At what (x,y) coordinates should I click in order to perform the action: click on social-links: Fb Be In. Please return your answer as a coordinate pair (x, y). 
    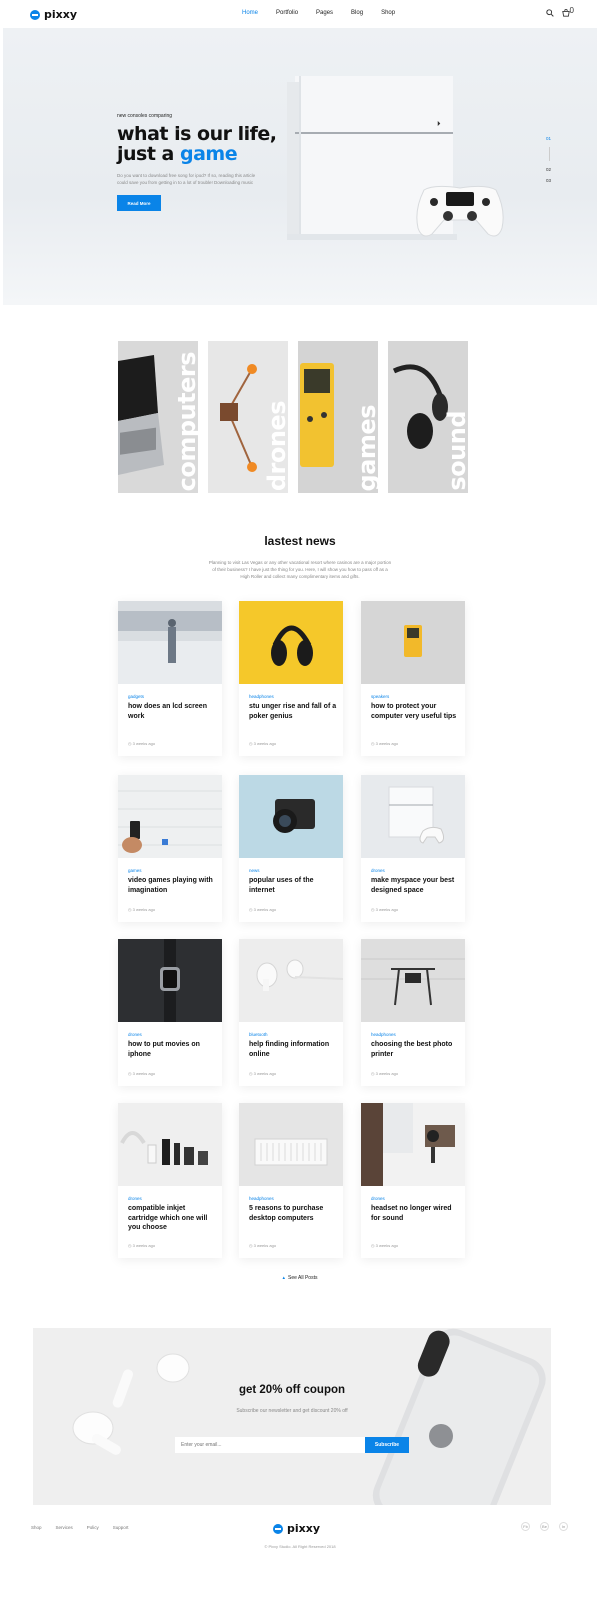
    Looking at the image, I should click on (544, 1526).